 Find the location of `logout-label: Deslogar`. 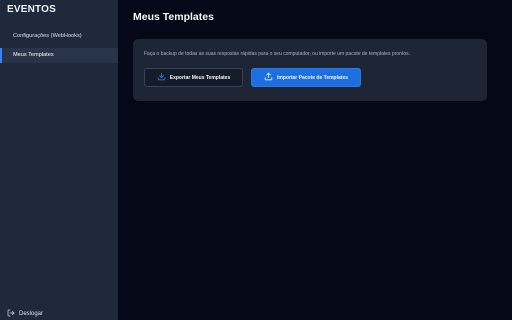

logout-label: Deslogar is located at coordinates (31, 314).